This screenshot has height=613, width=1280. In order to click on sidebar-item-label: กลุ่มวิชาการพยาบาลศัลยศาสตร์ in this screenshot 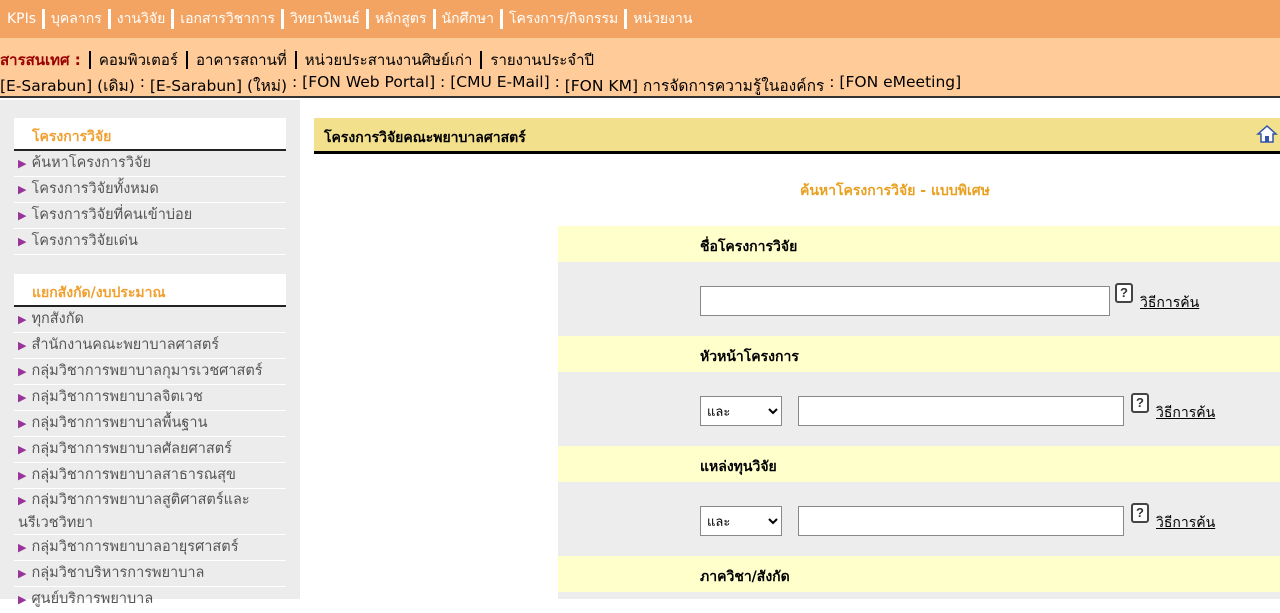, I will do `click(131, 449)`.